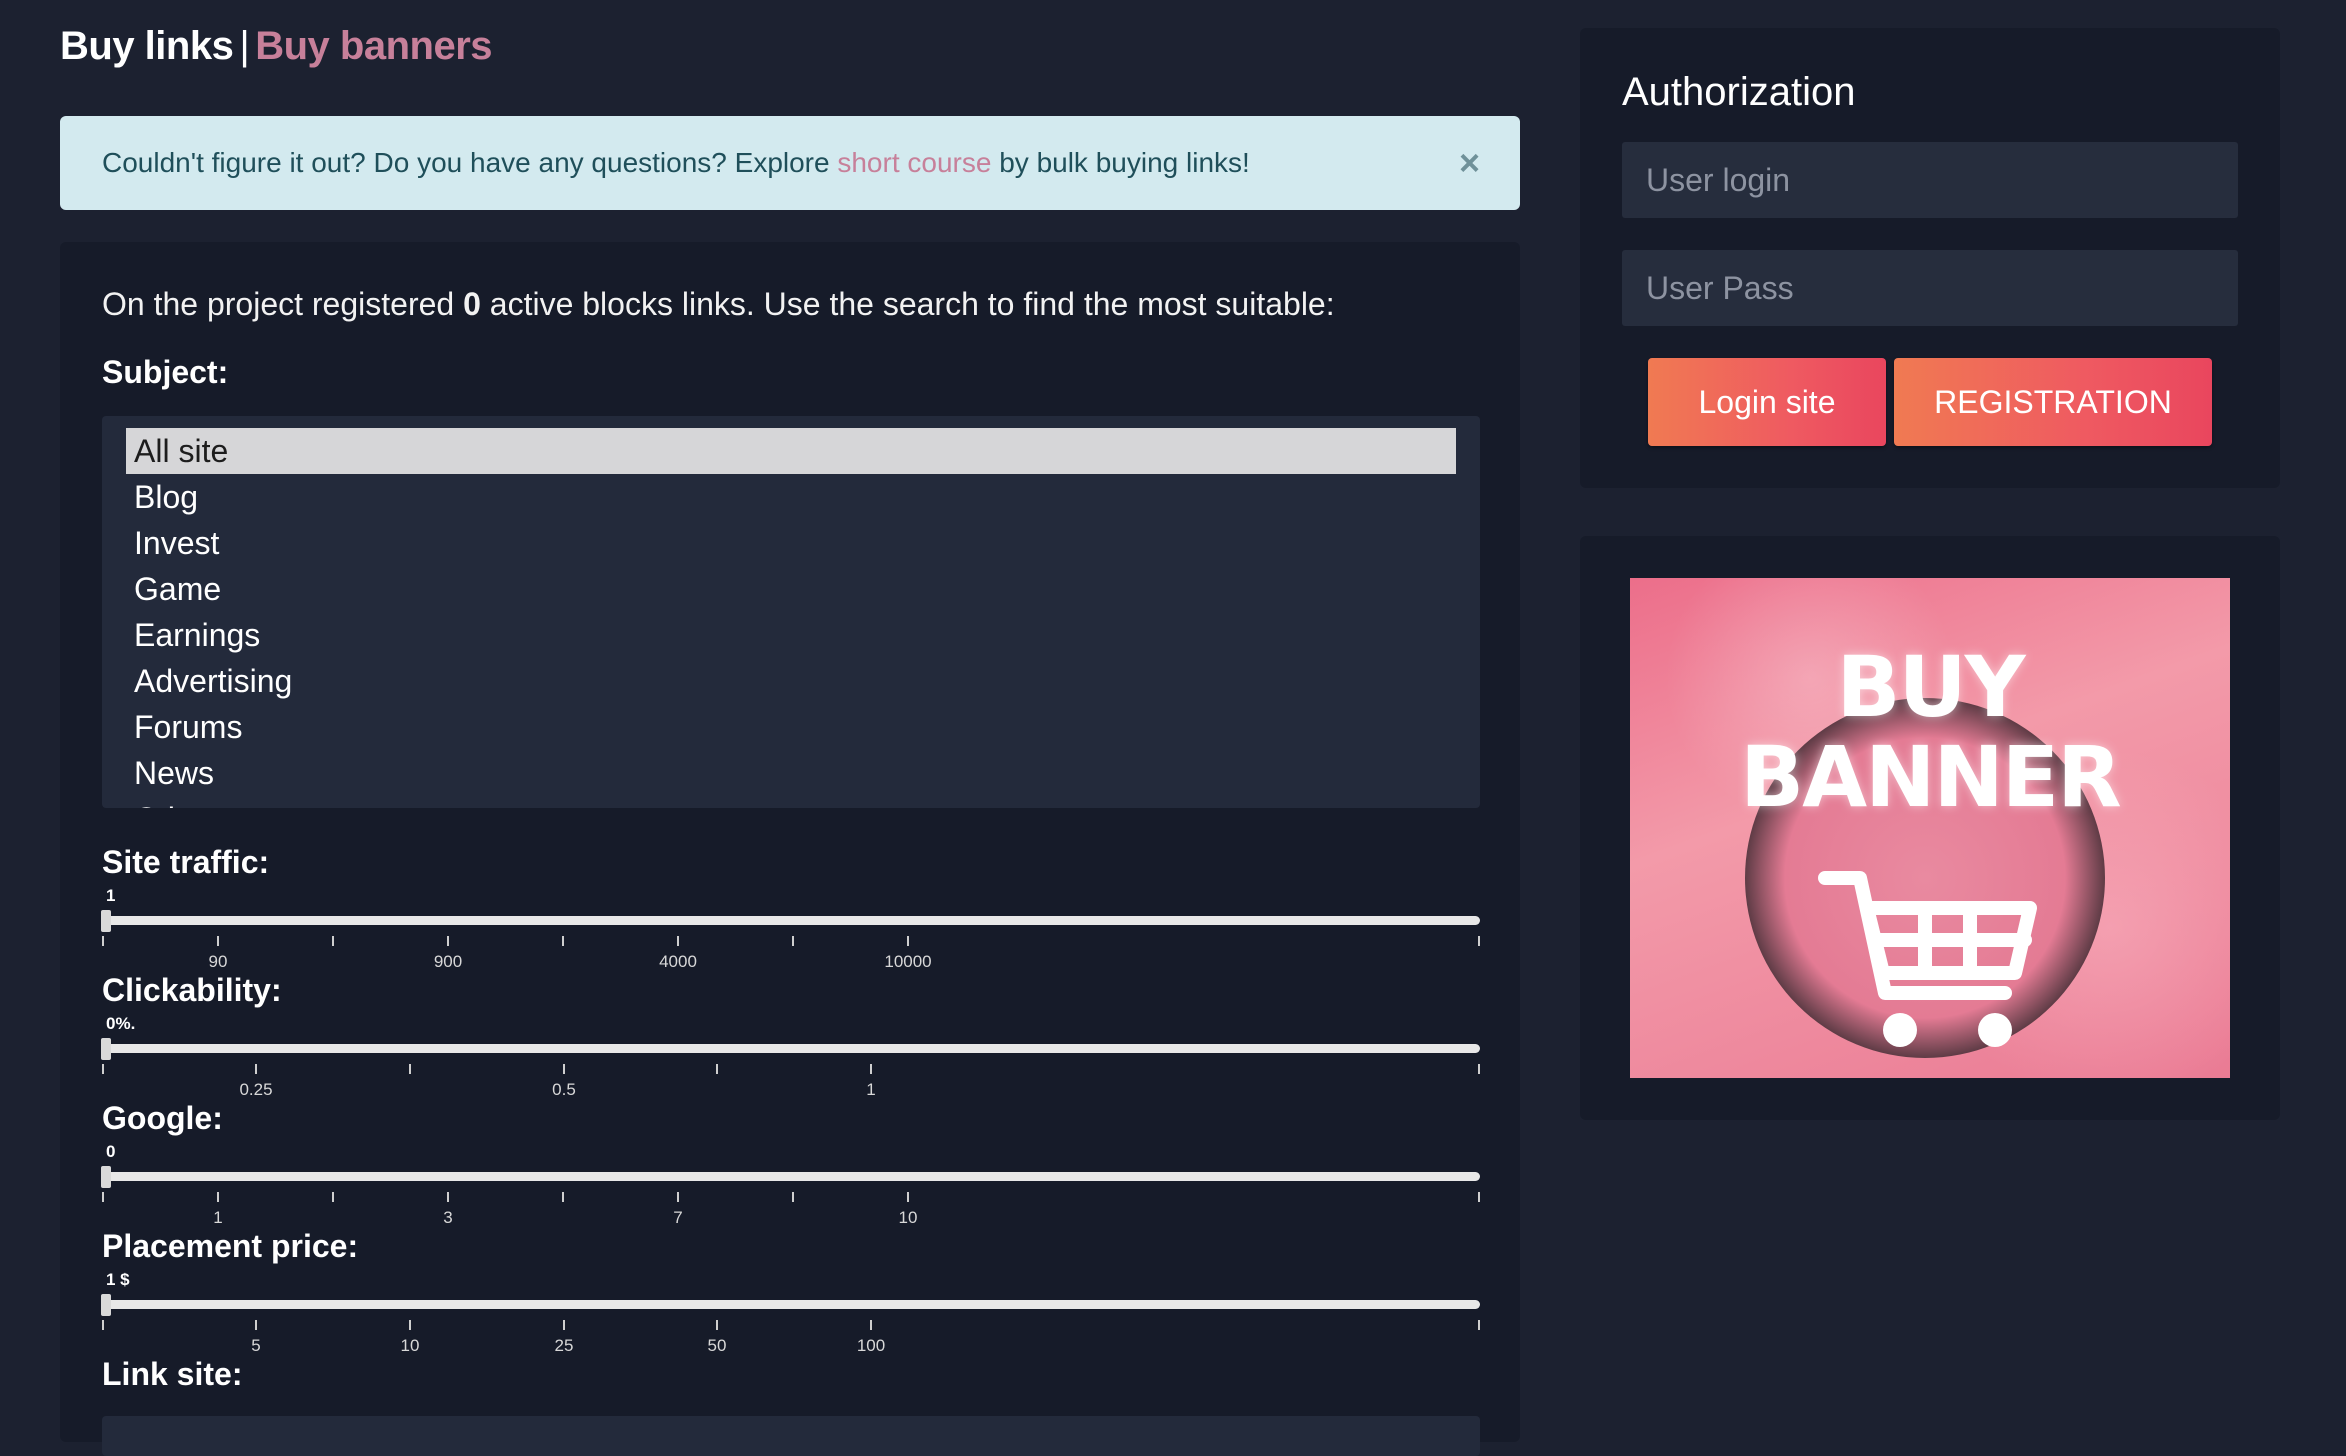  What do you see at coordinates (373, 46) in the screenshot?
I see `buy-banners-link: Buy banners` at bounding box center [373, 46].